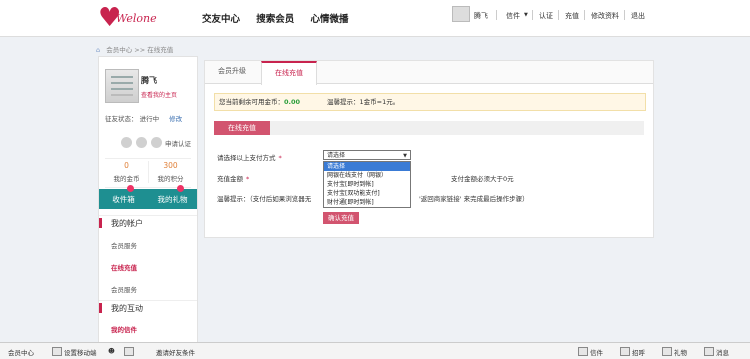  Describe the element at coordinates (175, 352) in the screenshot. I see `footer-invite-friends: 邀请好友条件` at that location.